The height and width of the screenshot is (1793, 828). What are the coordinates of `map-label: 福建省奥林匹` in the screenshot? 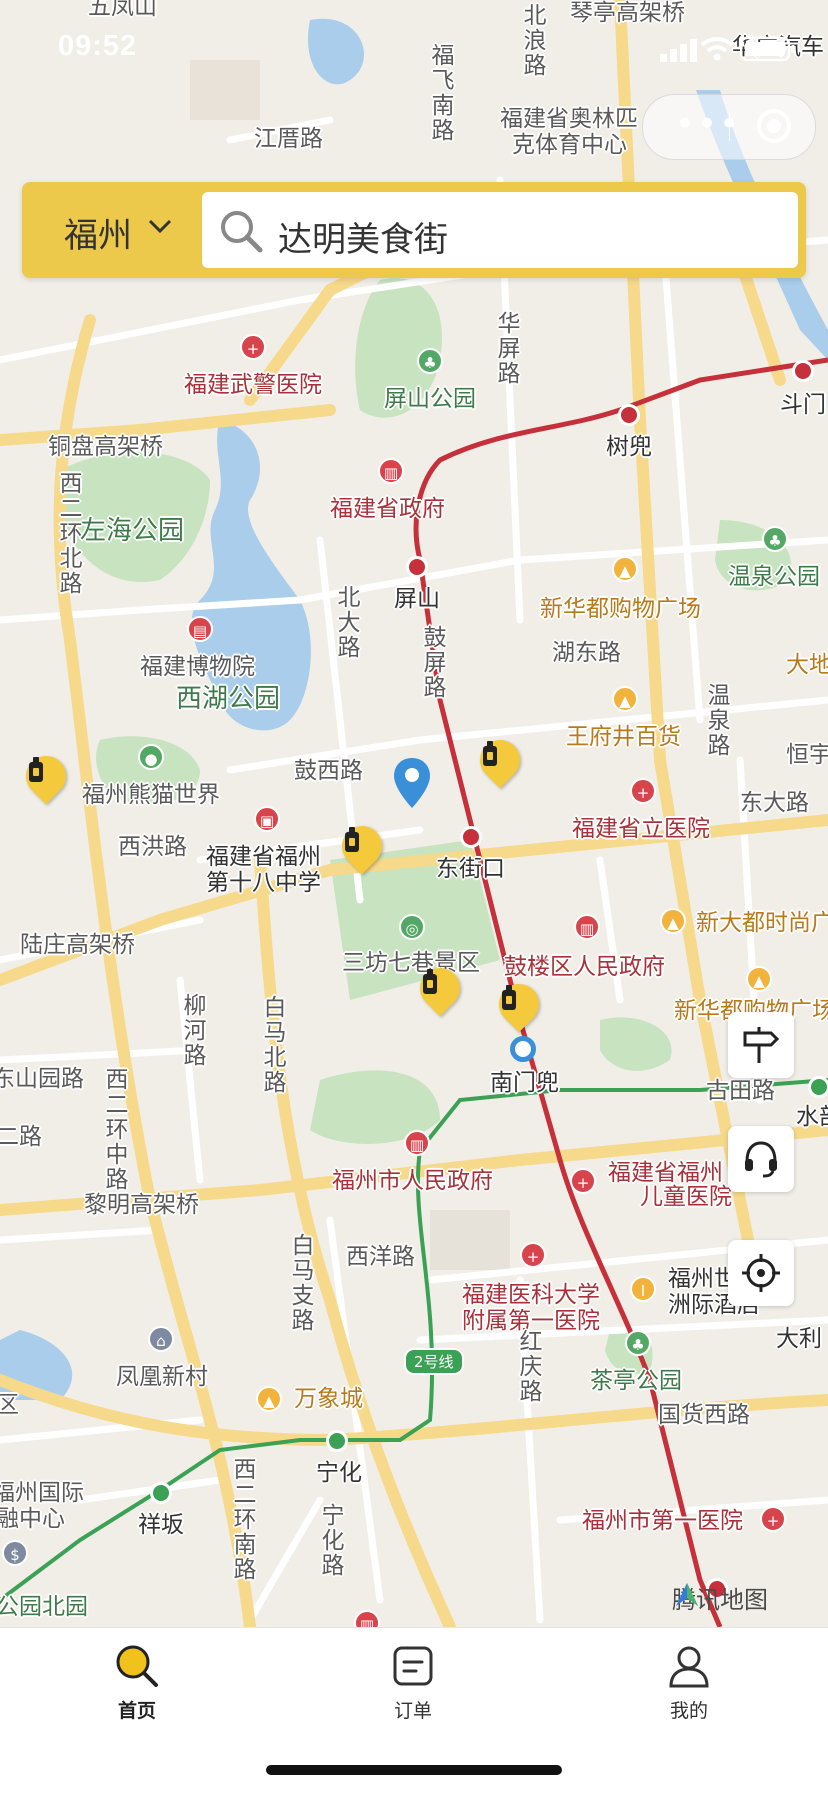 It's located at (569, 119).